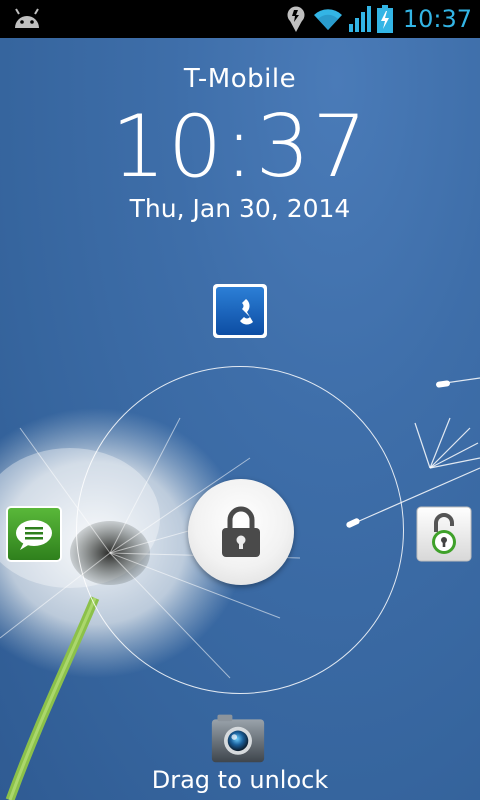 This screenshot has width=480, height=800. I want to click on camera-icon, so click(238, 738).